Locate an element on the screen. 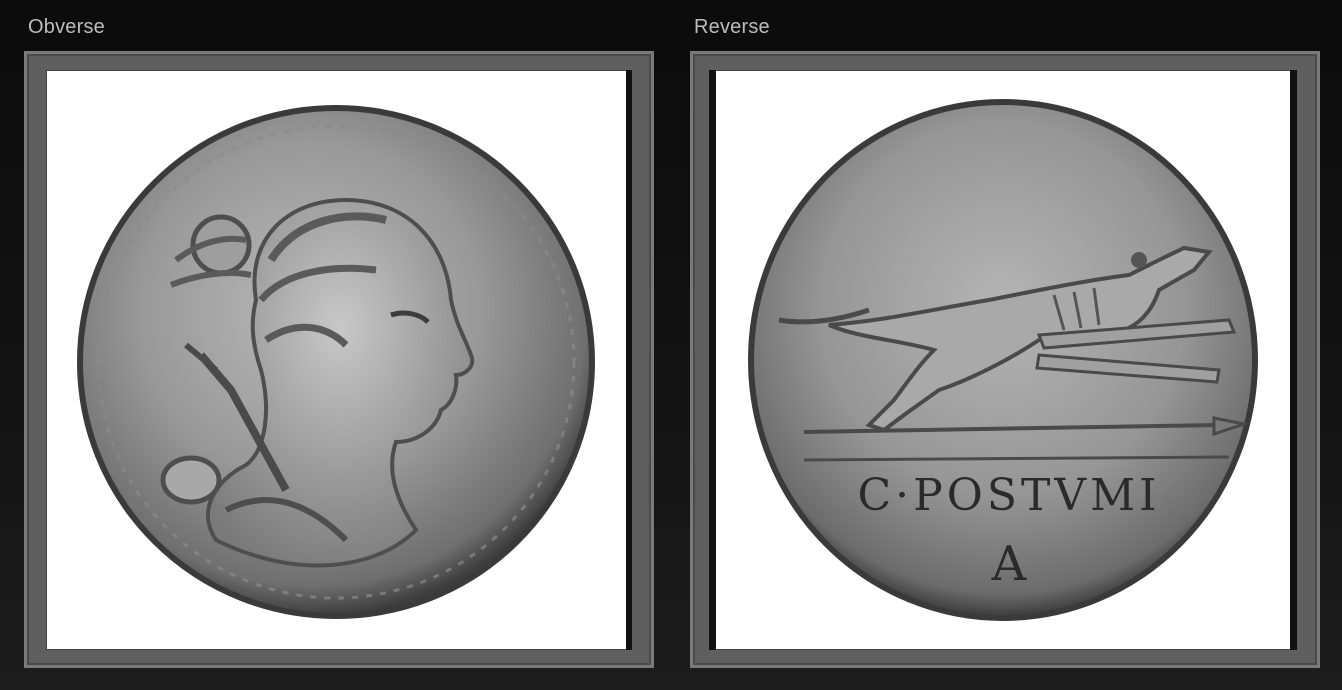 The width and height of the screenshot is (1342, 690). reverse-legend: C·POSTVMI is located at coordinates (1008, 495).